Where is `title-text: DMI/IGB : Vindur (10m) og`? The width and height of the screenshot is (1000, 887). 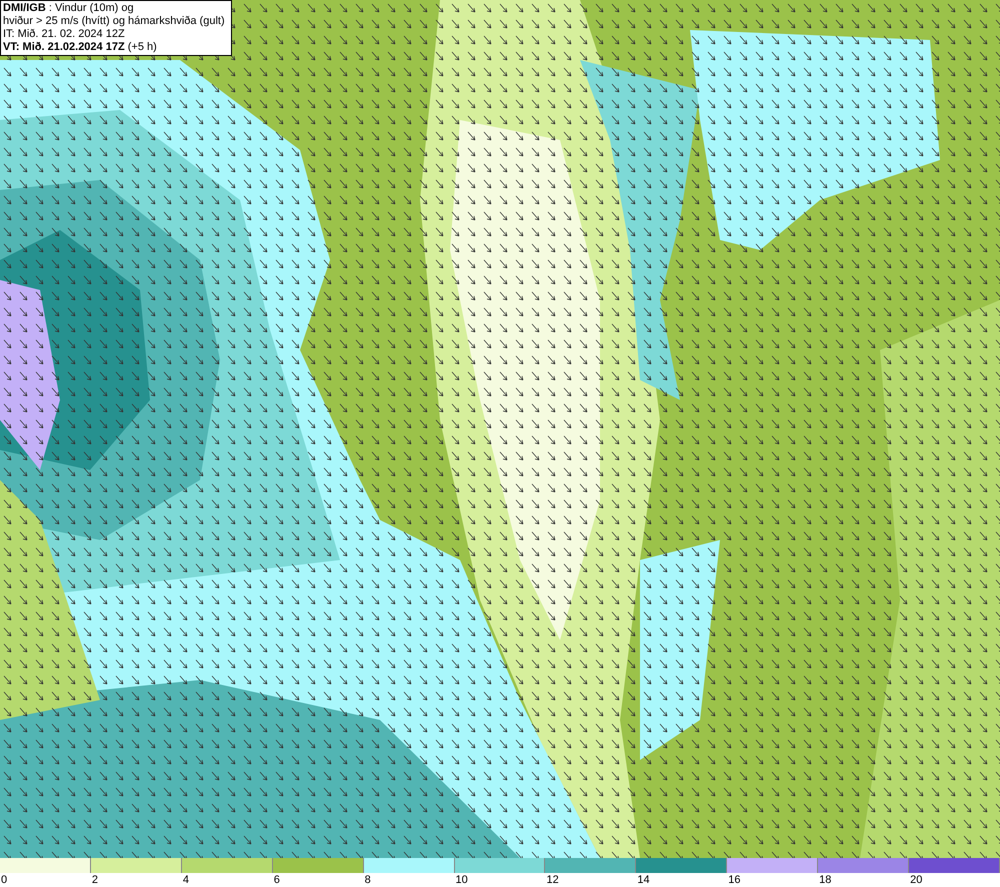 title-text: DMI/IGB : Vindur (10m) og is located at coordinates (69, 8).